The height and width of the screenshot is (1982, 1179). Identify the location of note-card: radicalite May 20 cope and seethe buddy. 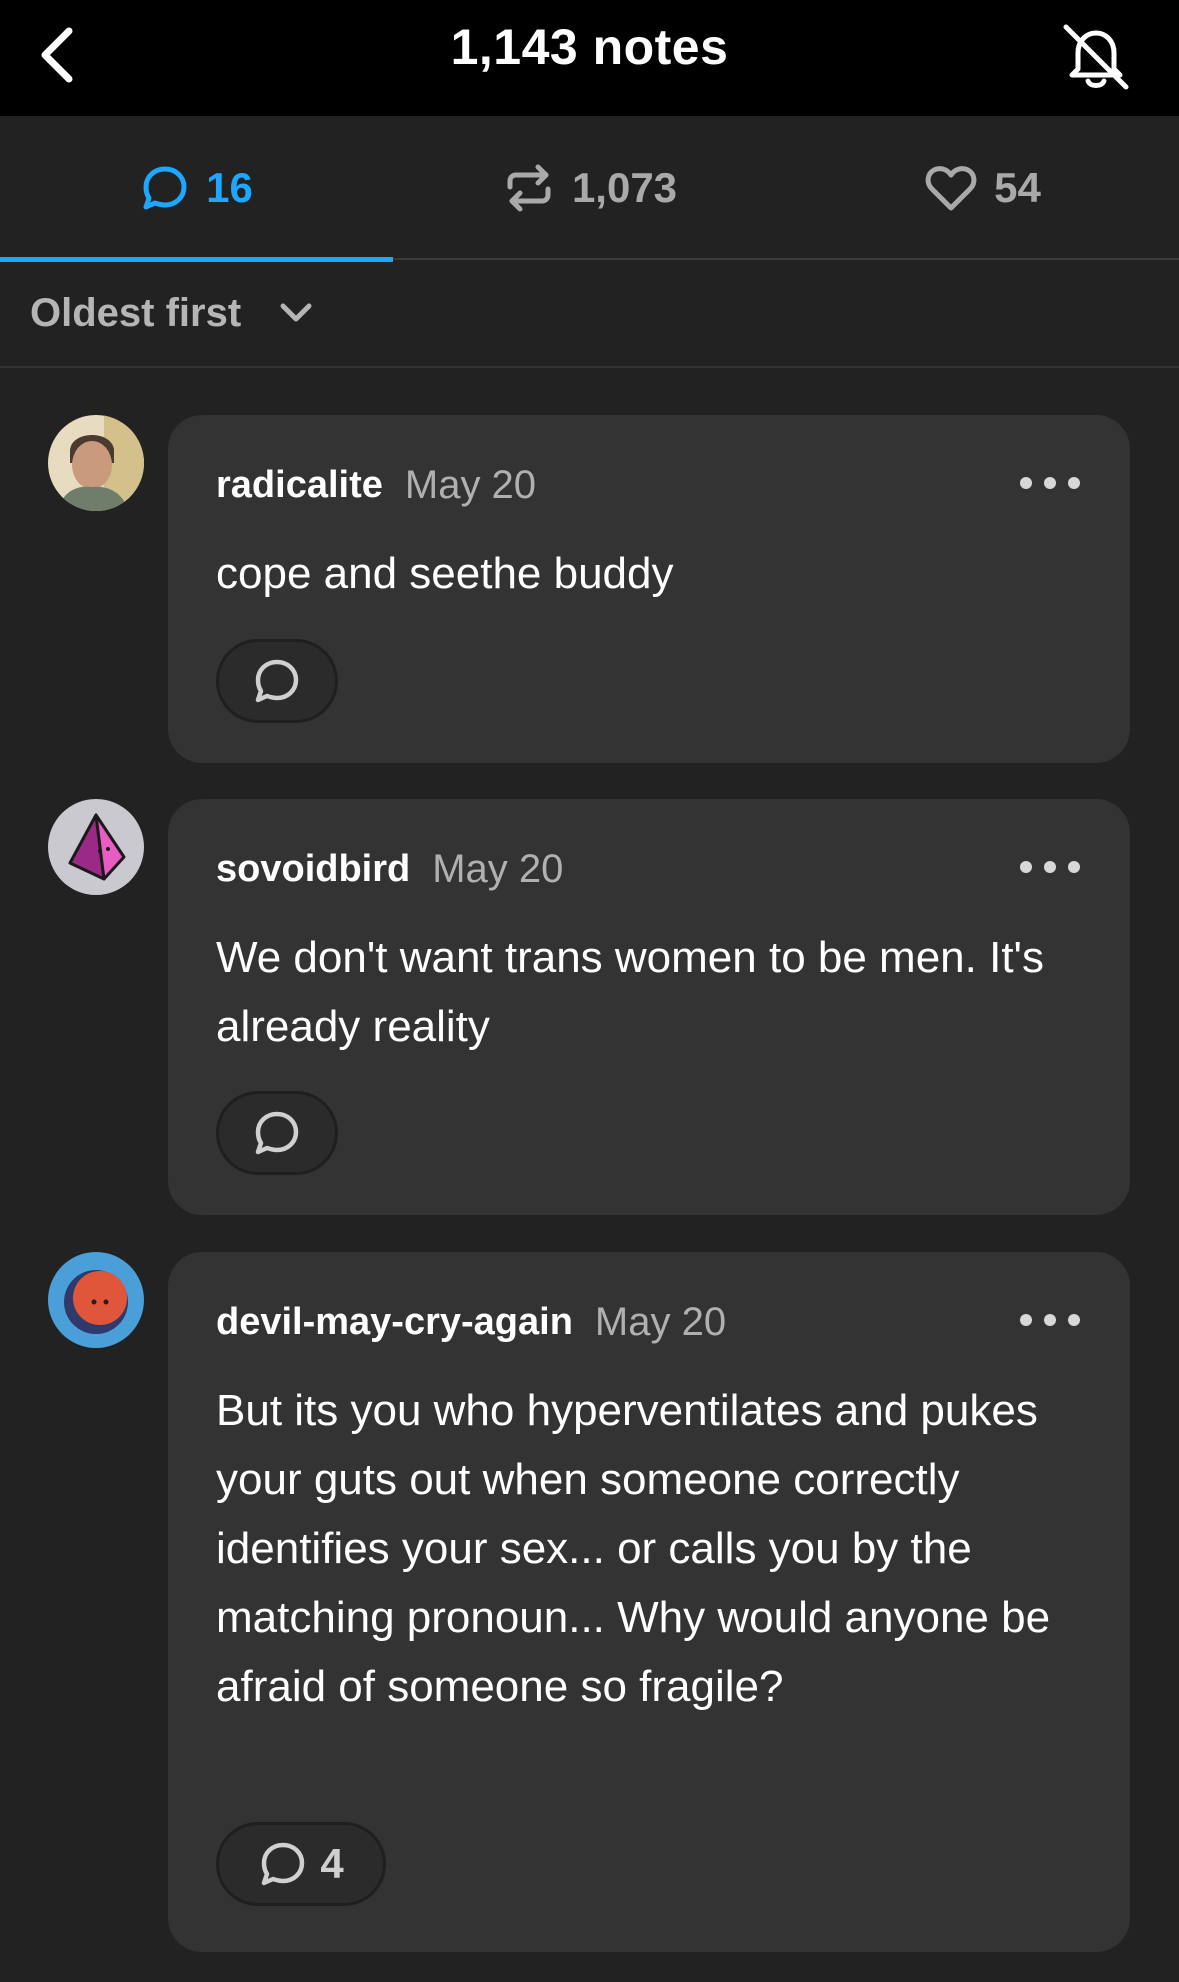
(649, 589).